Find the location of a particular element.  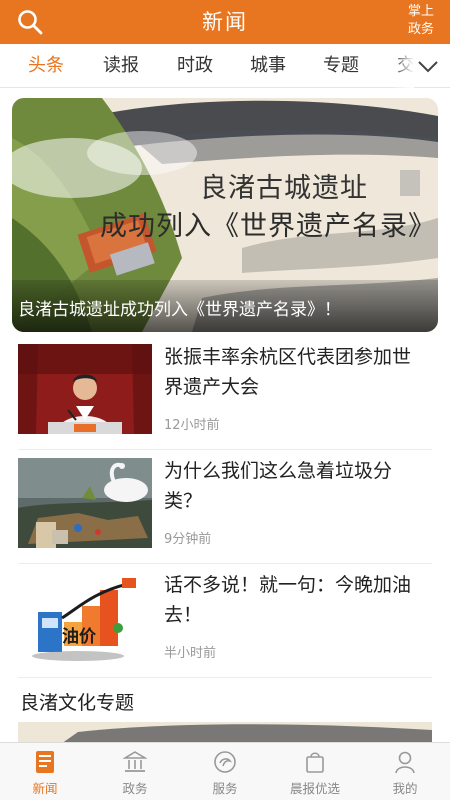

app-header: 新闻 掌上政务 is located at coordinates (225, 22).